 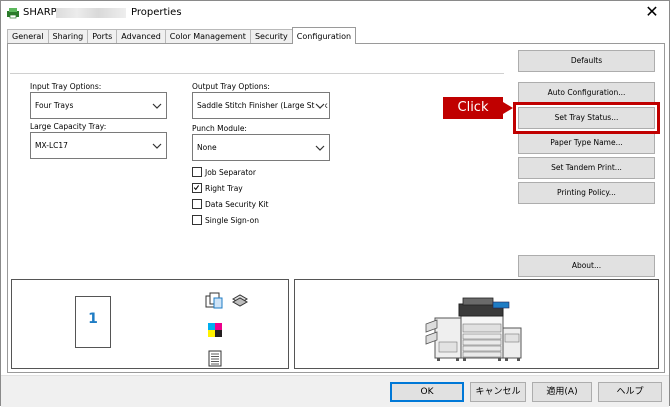 I want to click on single-sign-on-checkbox, so click(x=197, y=220).